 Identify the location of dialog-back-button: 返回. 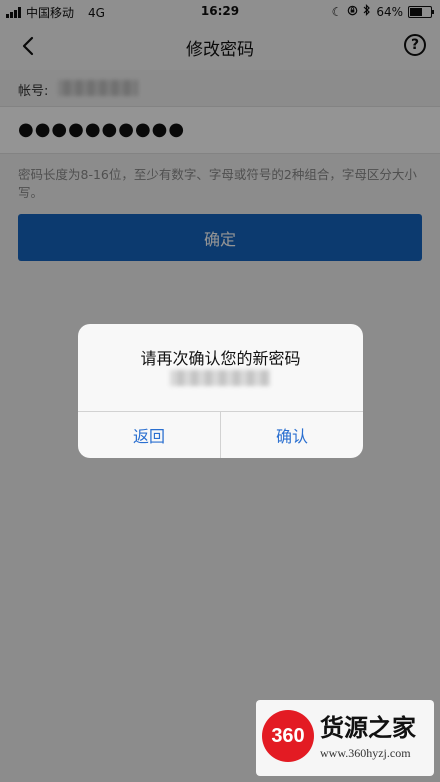
(149, 435).